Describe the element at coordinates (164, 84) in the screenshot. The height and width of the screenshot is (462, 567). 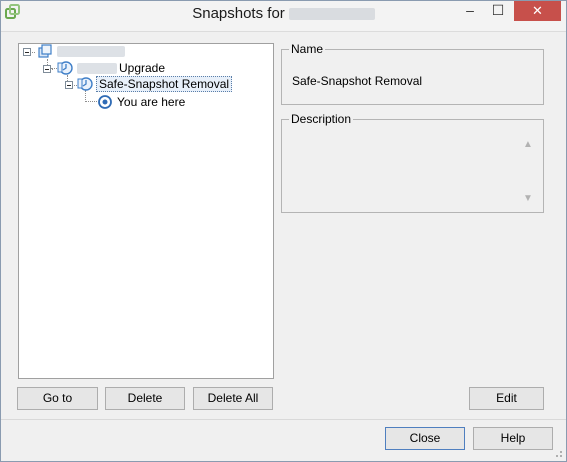
I see `tree-item-label: Safe-Snapshot Removal` at that location.